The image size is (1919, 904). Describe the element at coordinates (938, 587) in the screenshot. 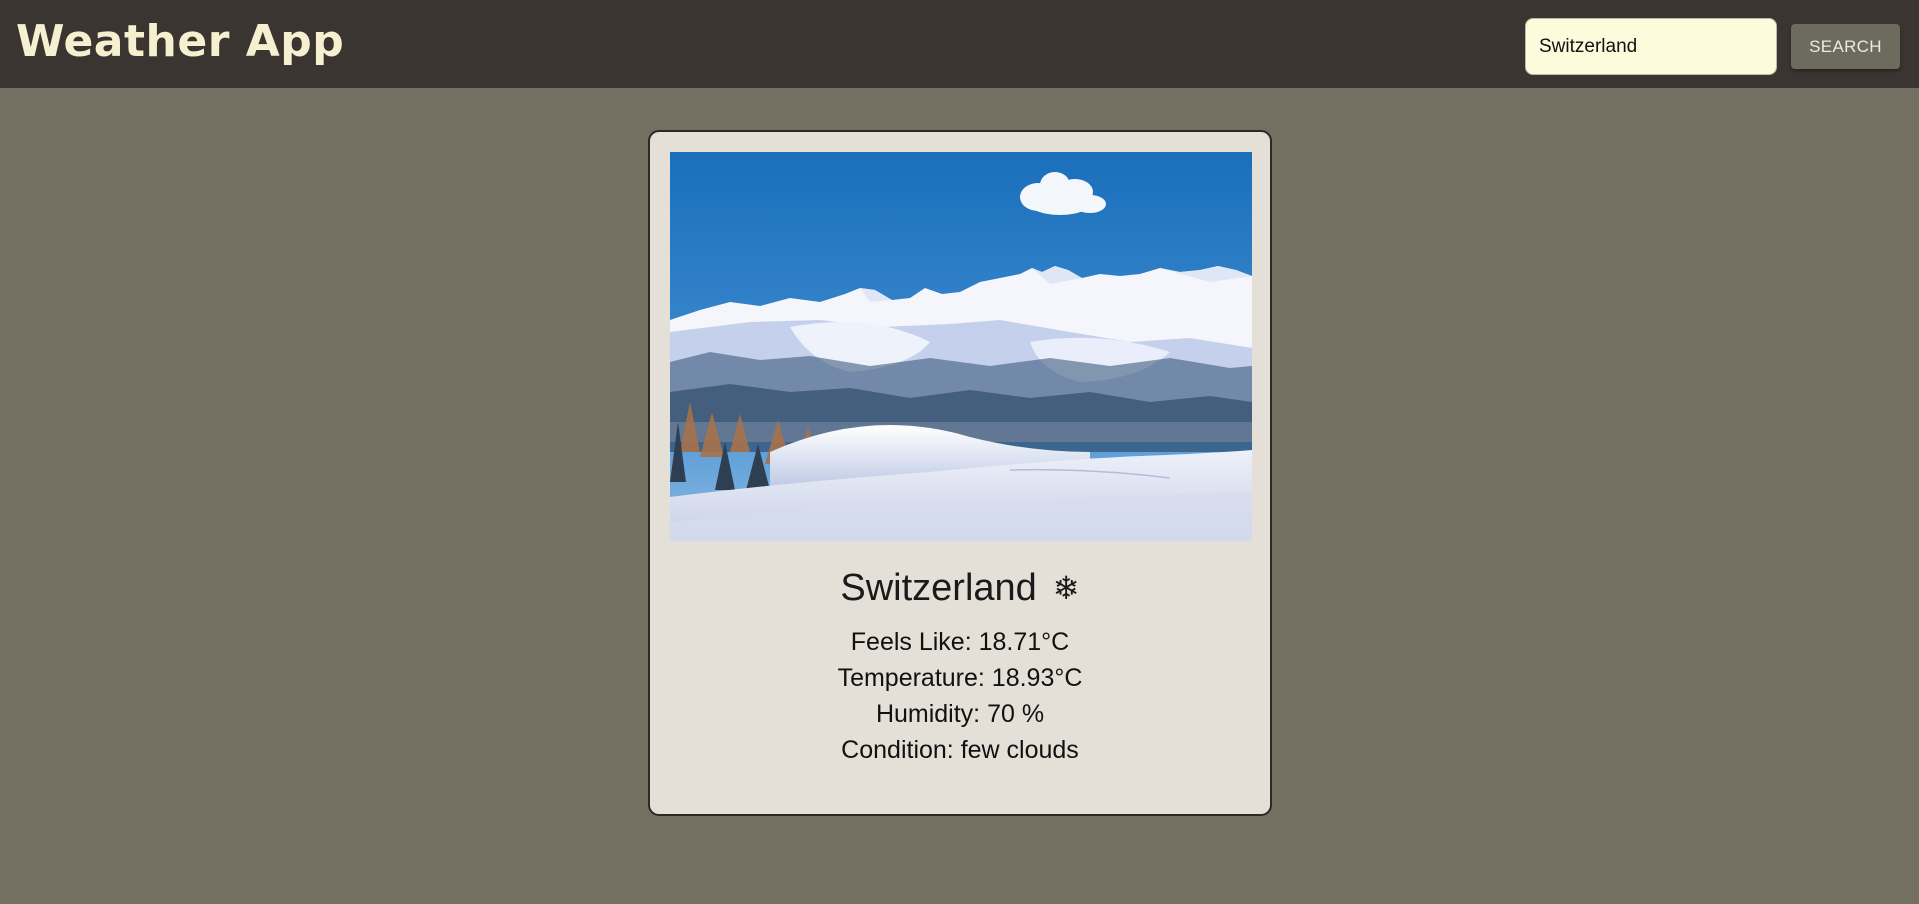

I see `city-name: Switzerland` at that location.